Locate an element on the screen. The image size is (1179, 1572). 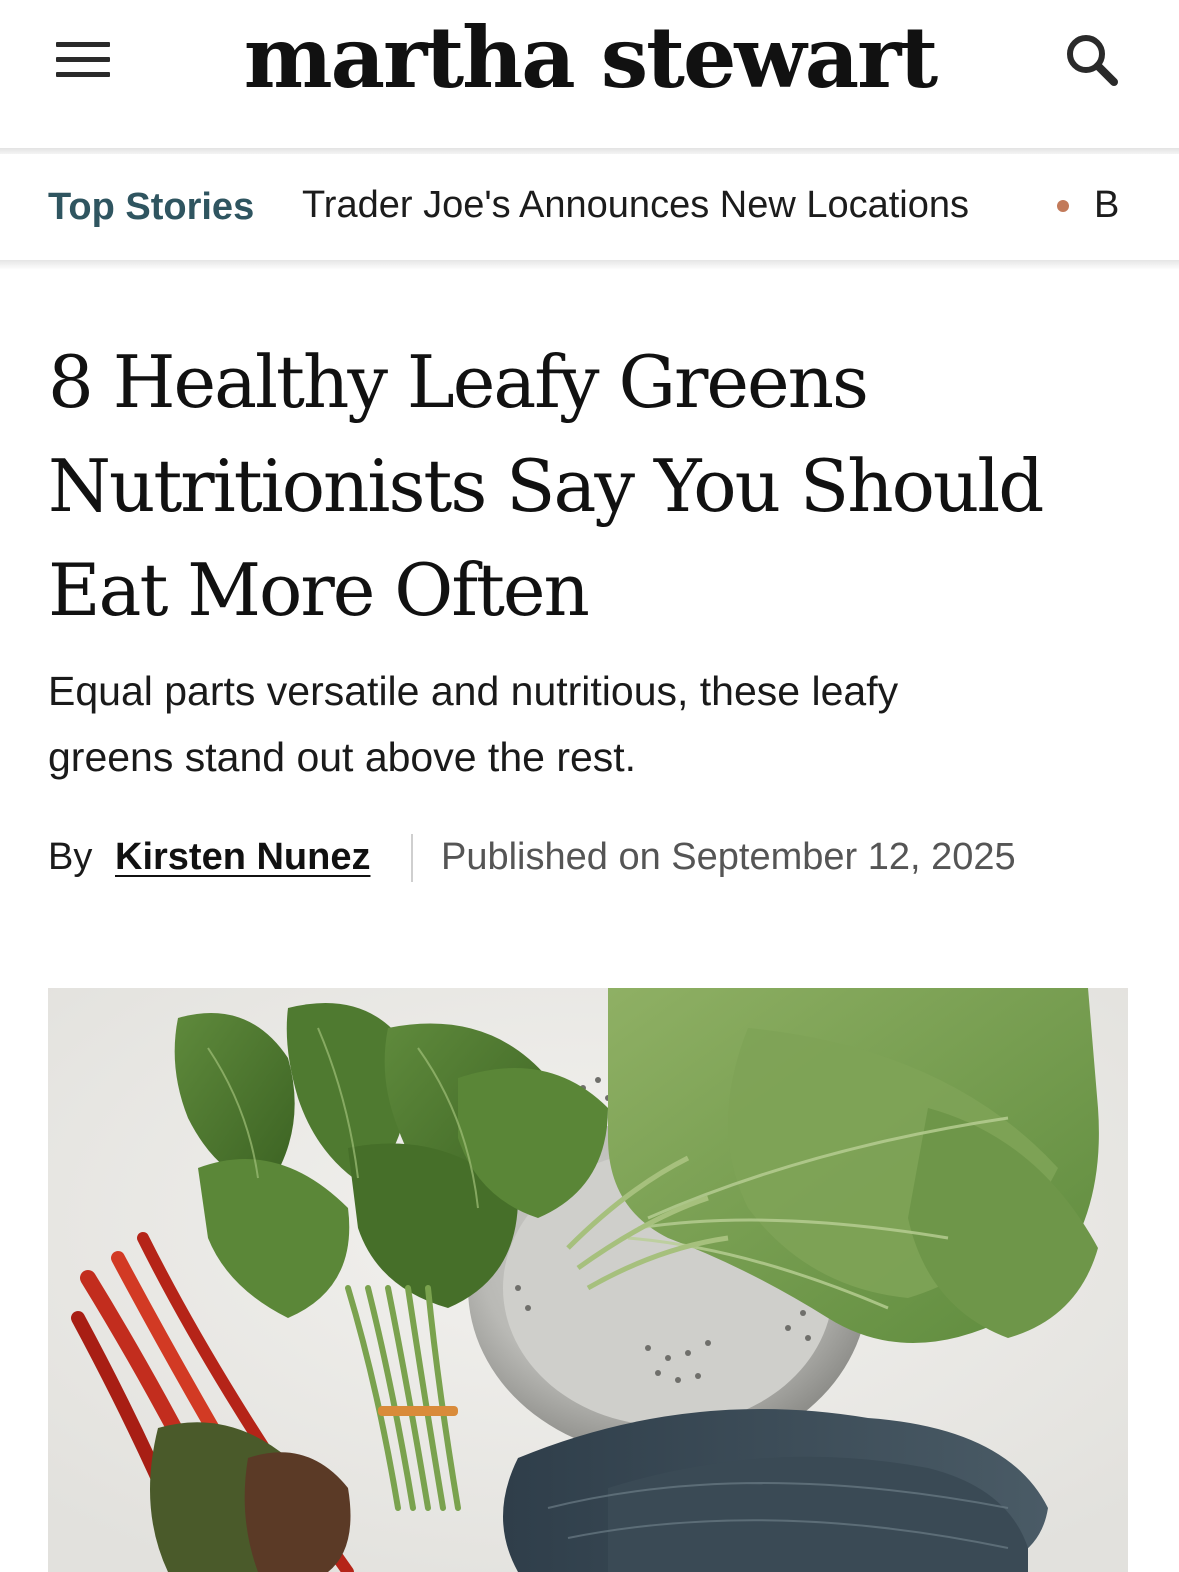
ticker-shadow is located at coordinates (589, 265).